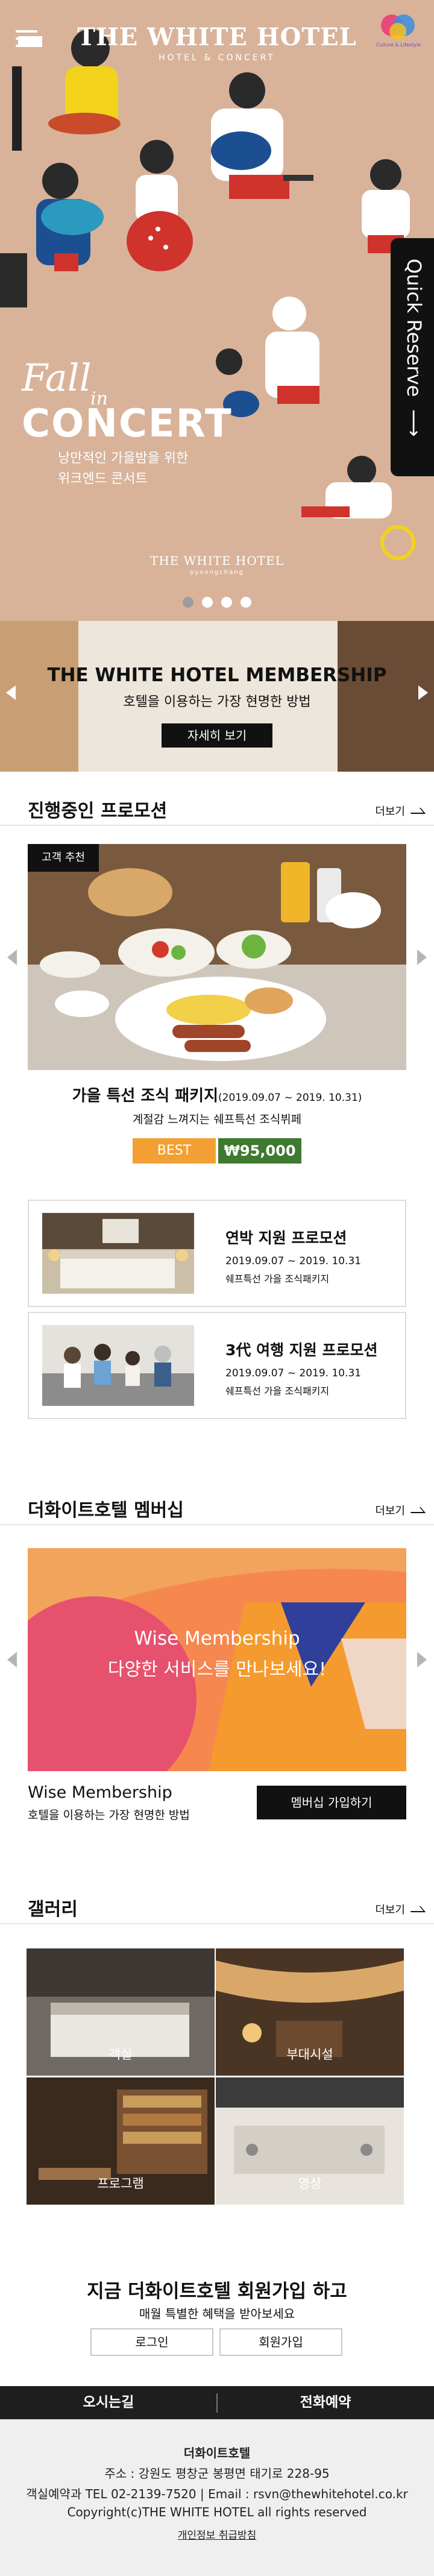 The width and height of the screenshot is (434, 2576). What do you see at coordinates (103, 479) in the screenshot?
I see `hero-desc-line2: 위크엔드 콘서트` at bounding box center [103, 479].